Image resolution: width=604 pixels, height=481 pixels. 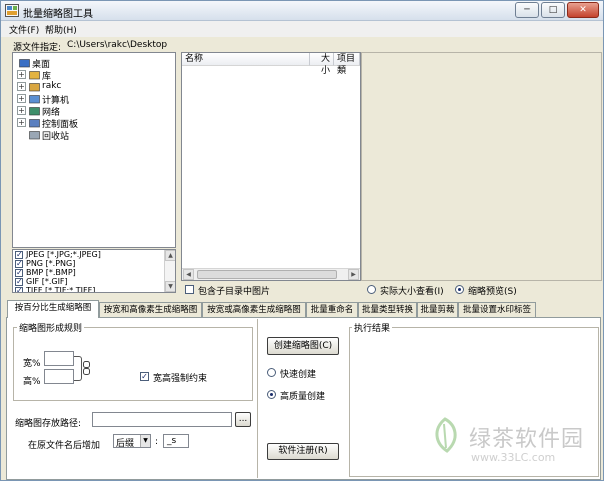 I want to click on dropdown-arrow-icon: ▼, so click(x=145, y=441).